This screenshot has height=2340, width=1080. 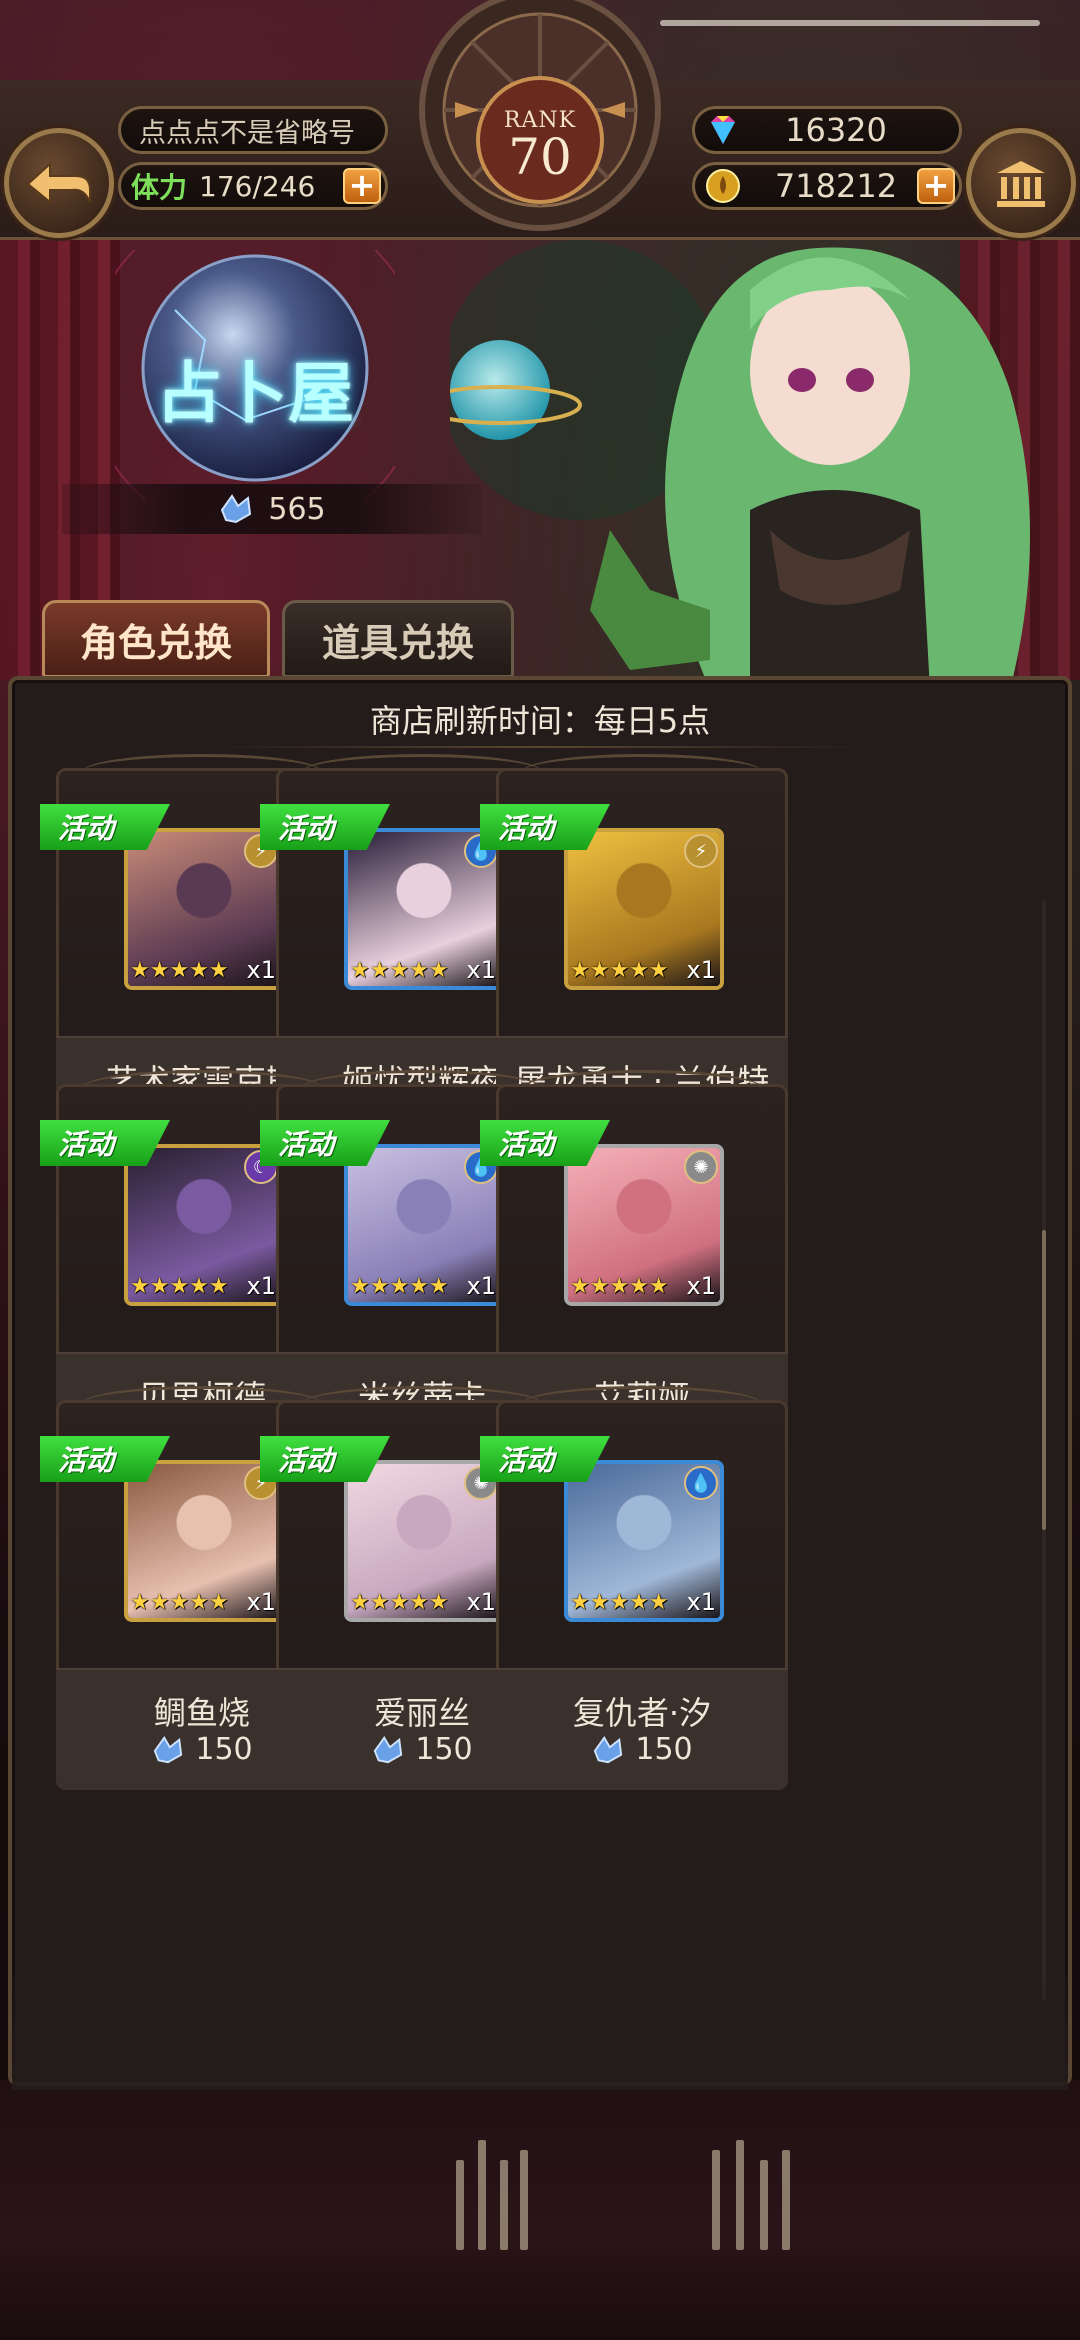 I want to click on bottom-scene, so click(x=540, y=2210).